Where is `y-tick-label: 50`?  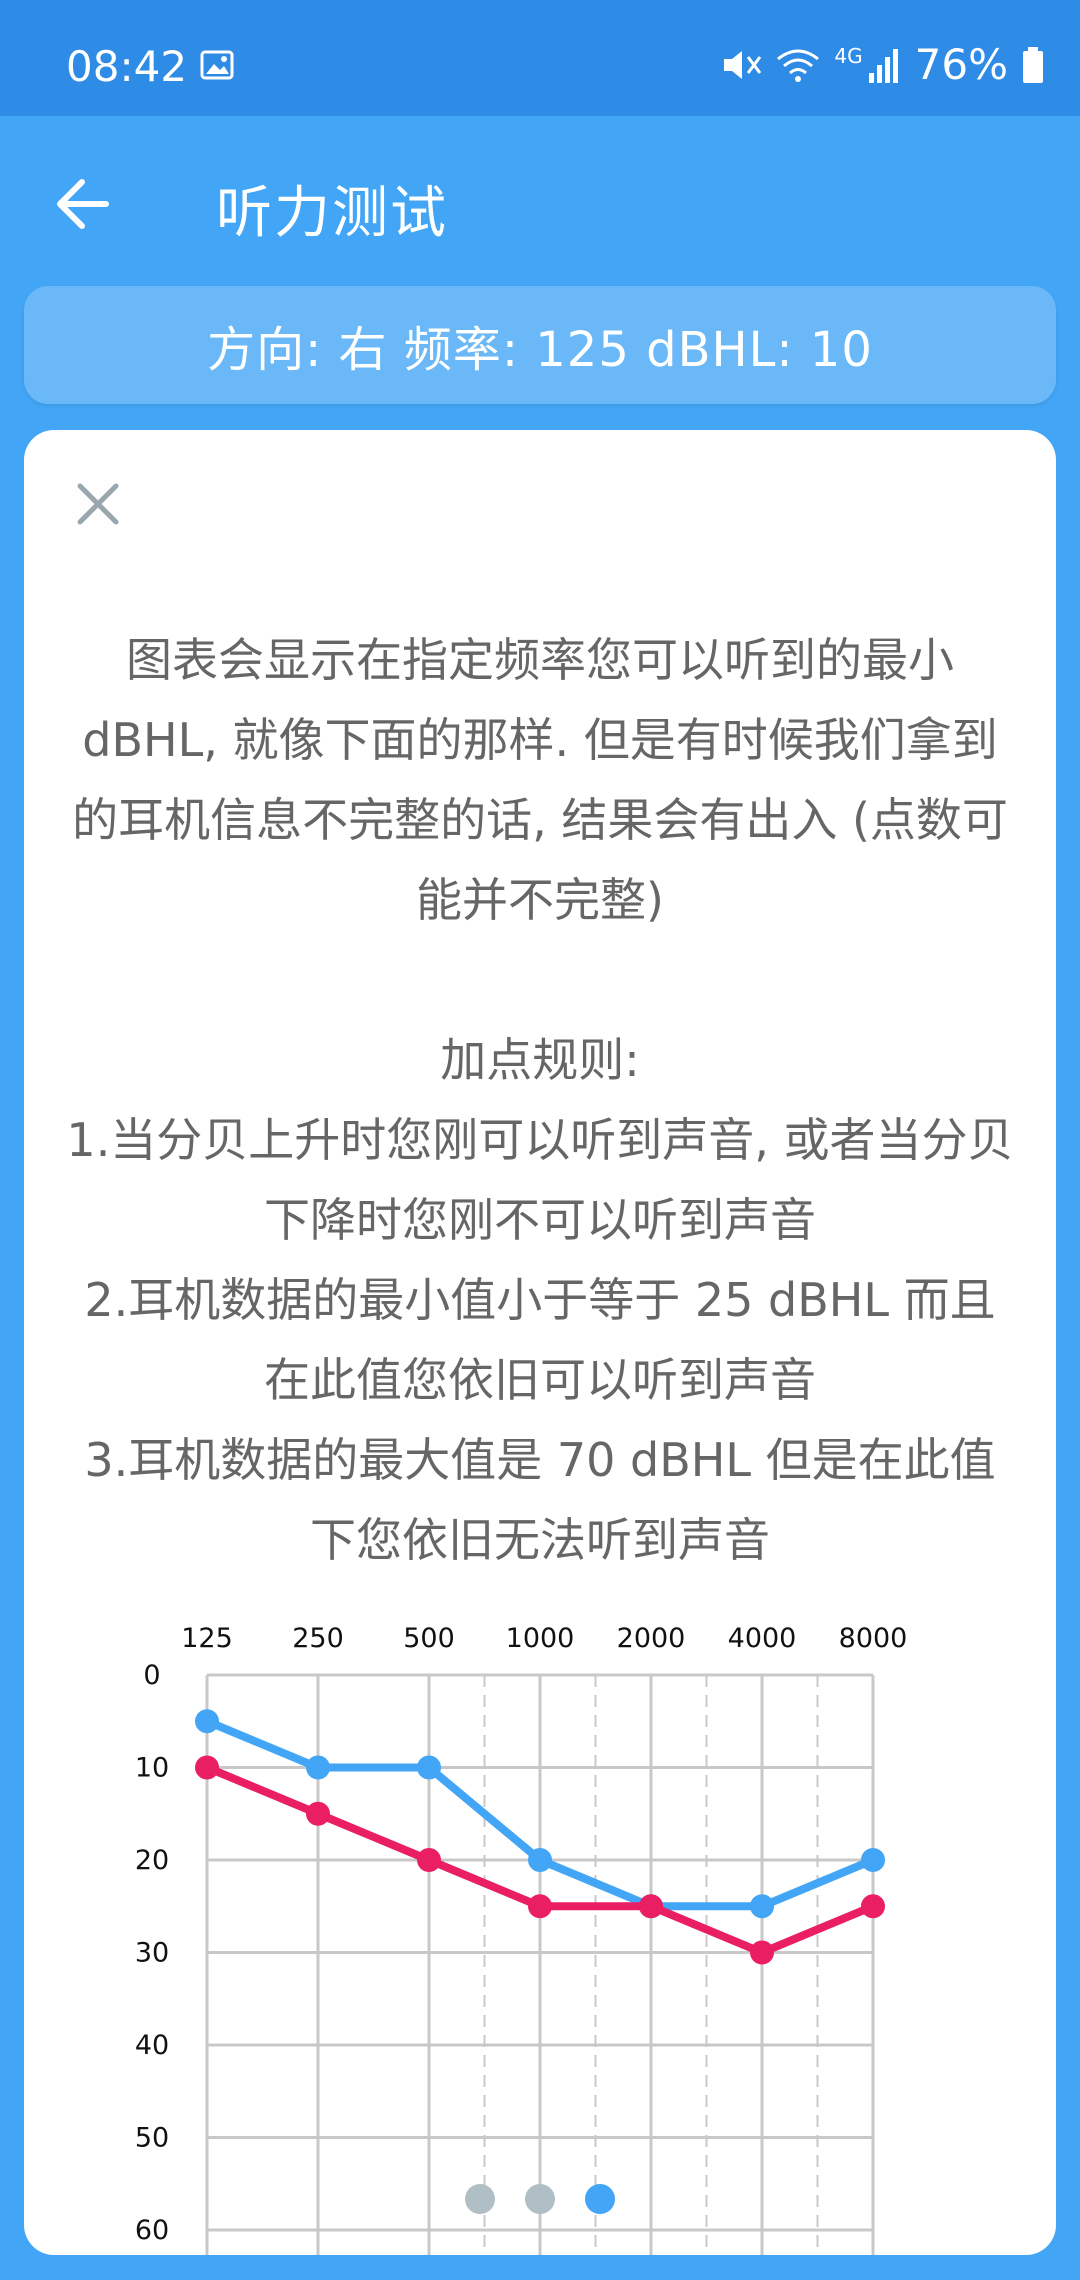 y-tick-label: 50 is located at coordinates (152, 2138).